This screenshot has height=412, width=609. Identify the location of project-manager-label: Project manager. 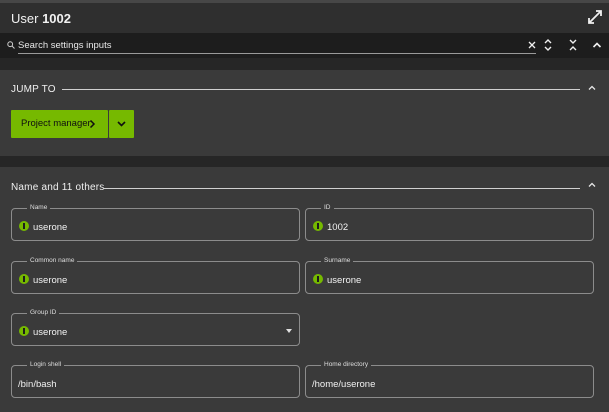
(56, 124).